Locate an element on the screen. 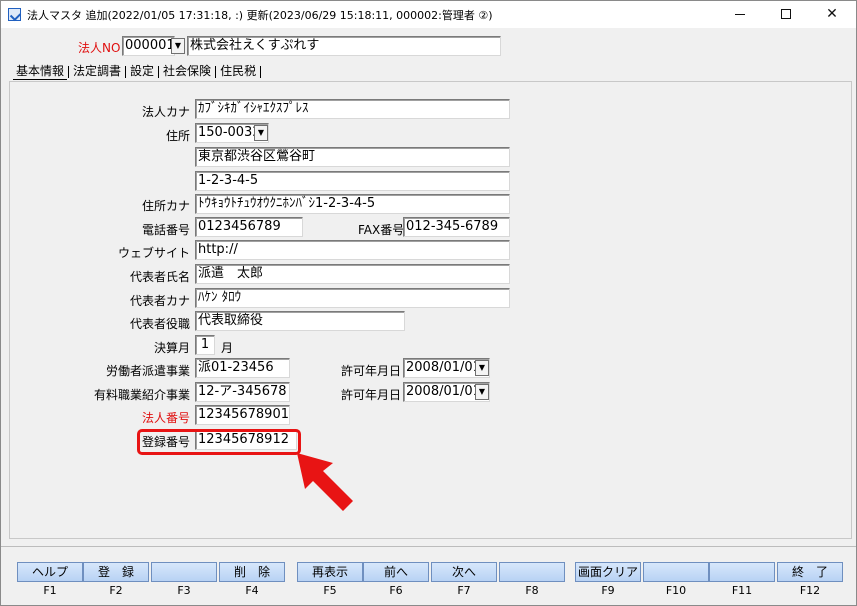 This screenshot has width=857, height=606. address-label: 住所 is located at coordinates (177, 136).